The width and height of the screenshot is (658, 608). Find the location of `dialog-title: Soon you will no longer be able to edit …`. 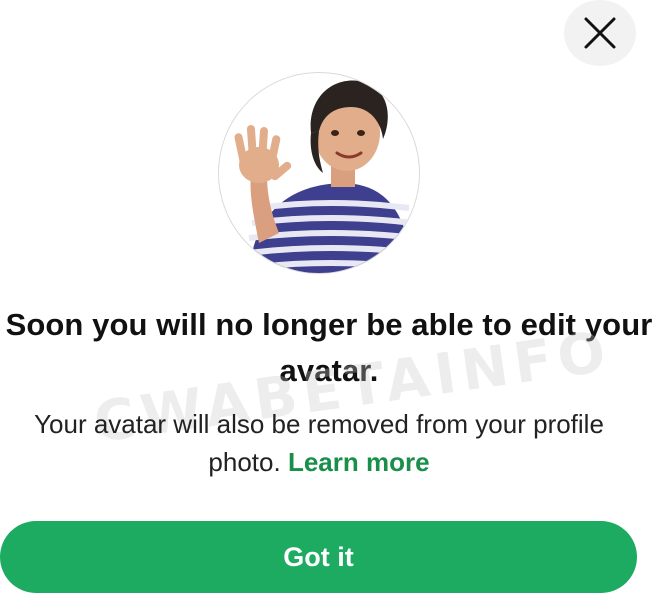

dialog-title: Soon you will no longer be able to edit … is located at coordinates (329, 347).